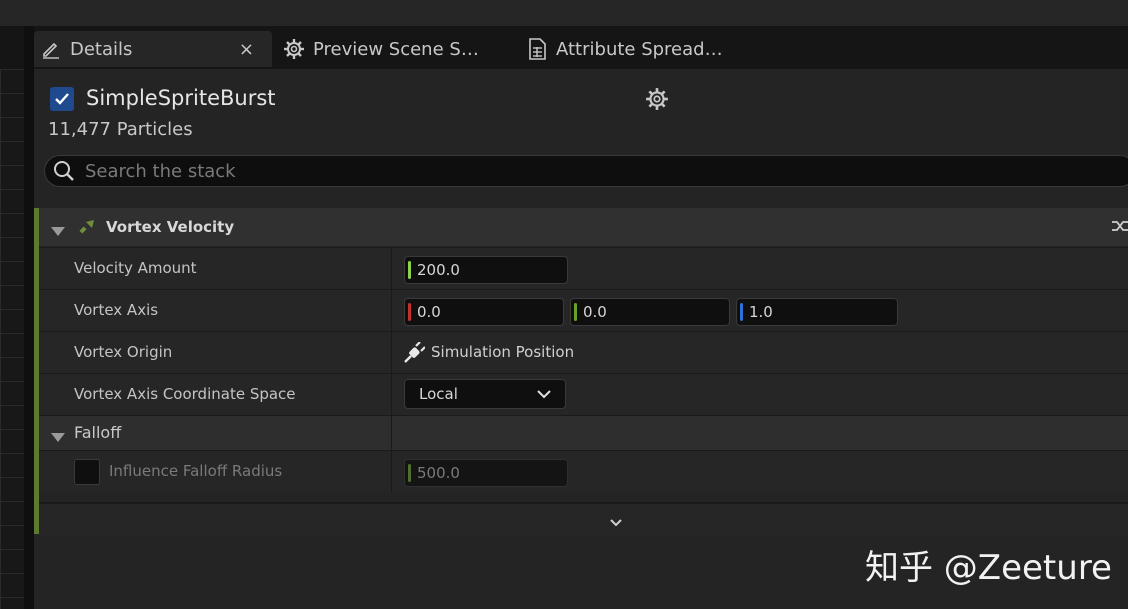 The height and width of the screenshot is (609, 1128). What do you see at coordinates (761, 312) in the screenshot?
I see `vortex-axis-z-value: 1.0` at bounding box center [761, 312].